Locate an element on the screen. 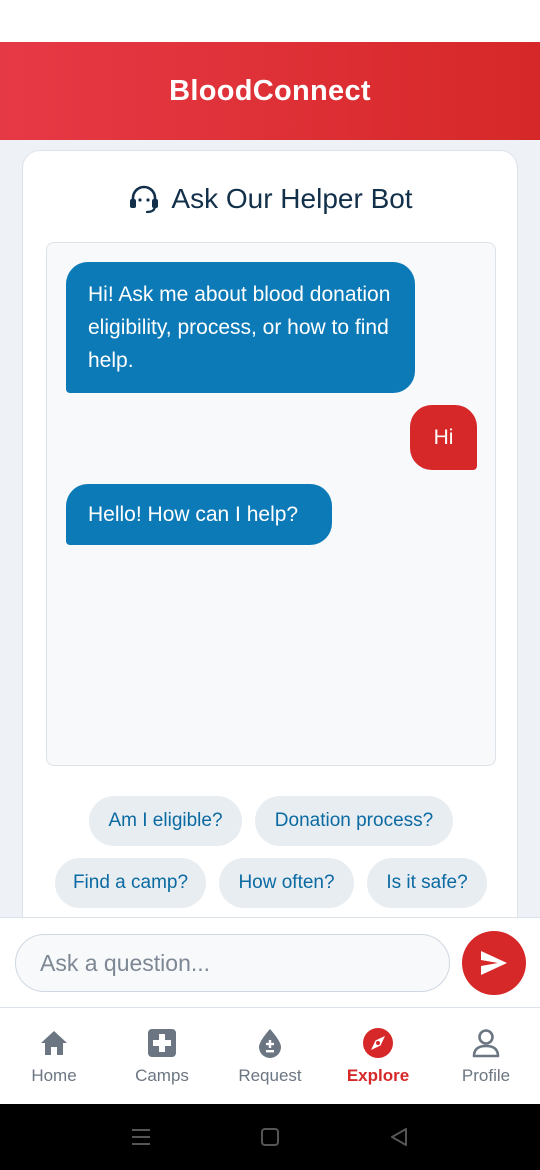 The width and height of the screenshot is (540, 1170). headset-icon is located at coordinates (144, 199).